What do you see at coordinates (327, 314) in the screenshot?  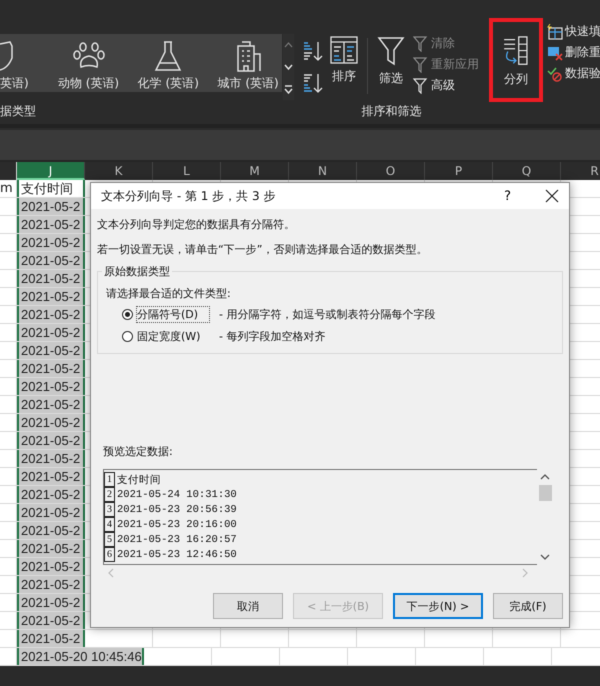 I see `option-description: - 用分隔字符，如逗号或制表符分隔每个字段` at bounding box center [327, 314].